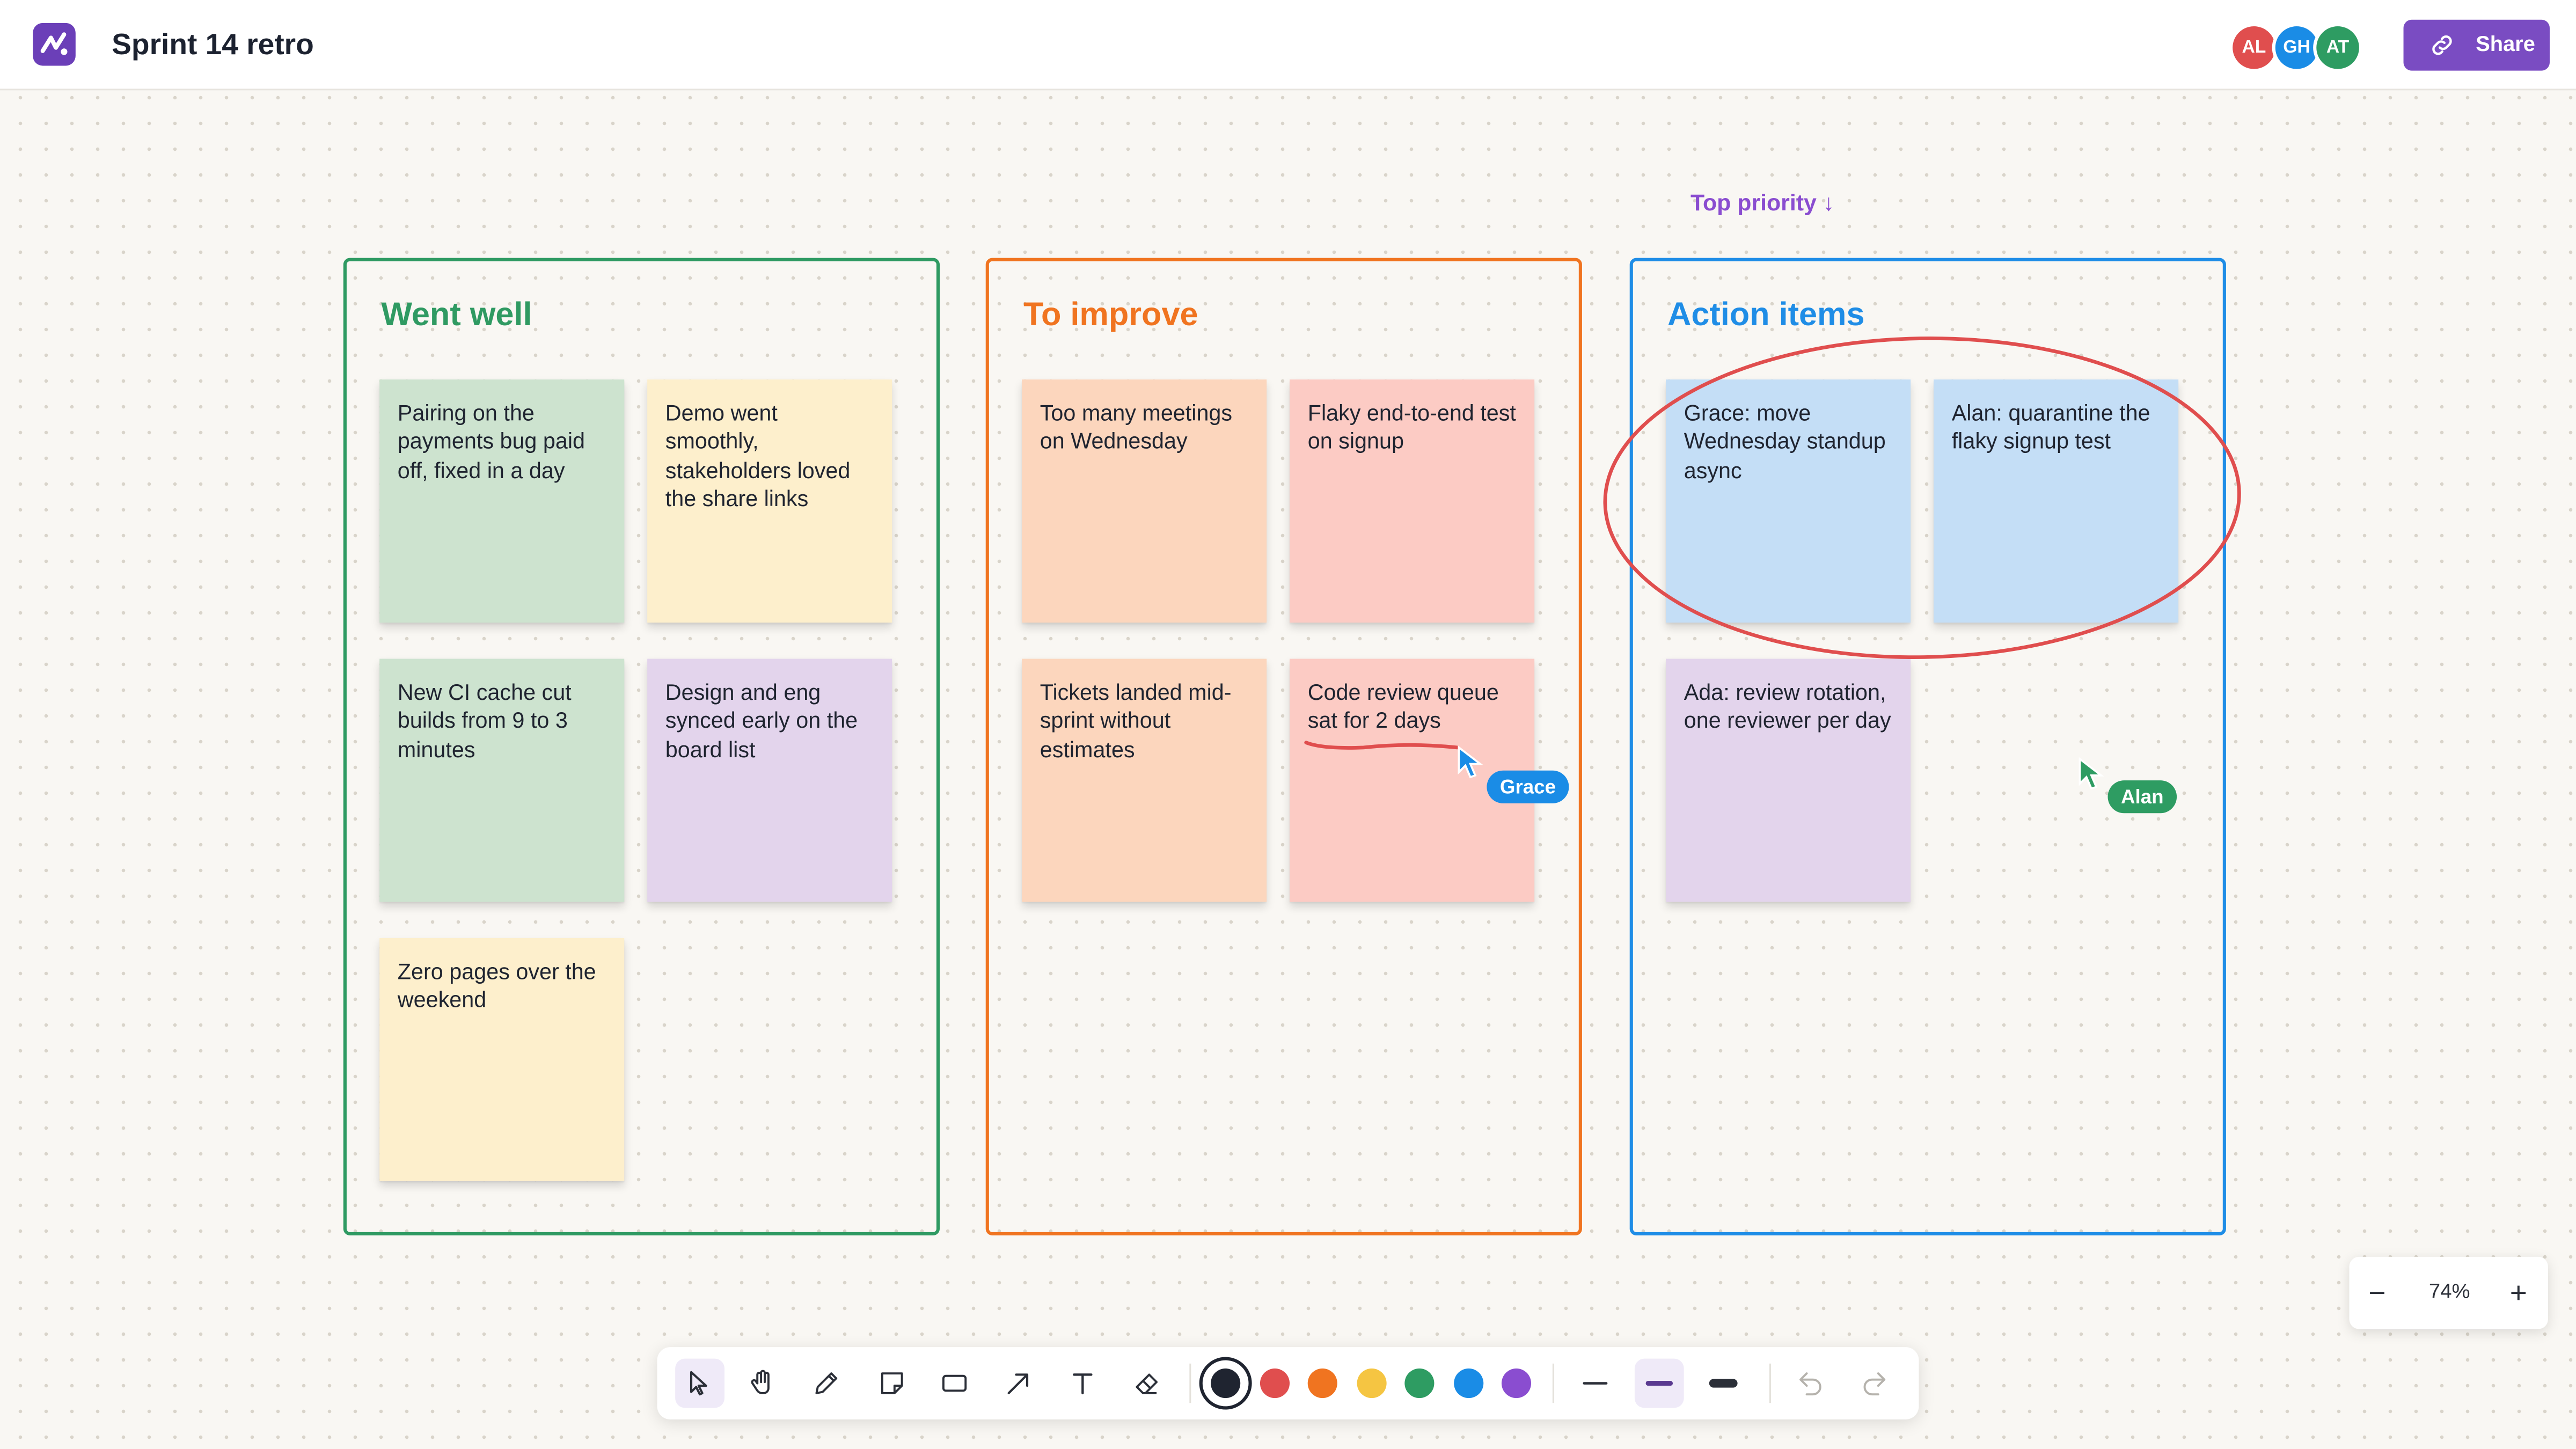 Image resolution: width=2576 pixels, height=1449 pixels. I want to click on grace-cursor-icon, so click(1470, 762).